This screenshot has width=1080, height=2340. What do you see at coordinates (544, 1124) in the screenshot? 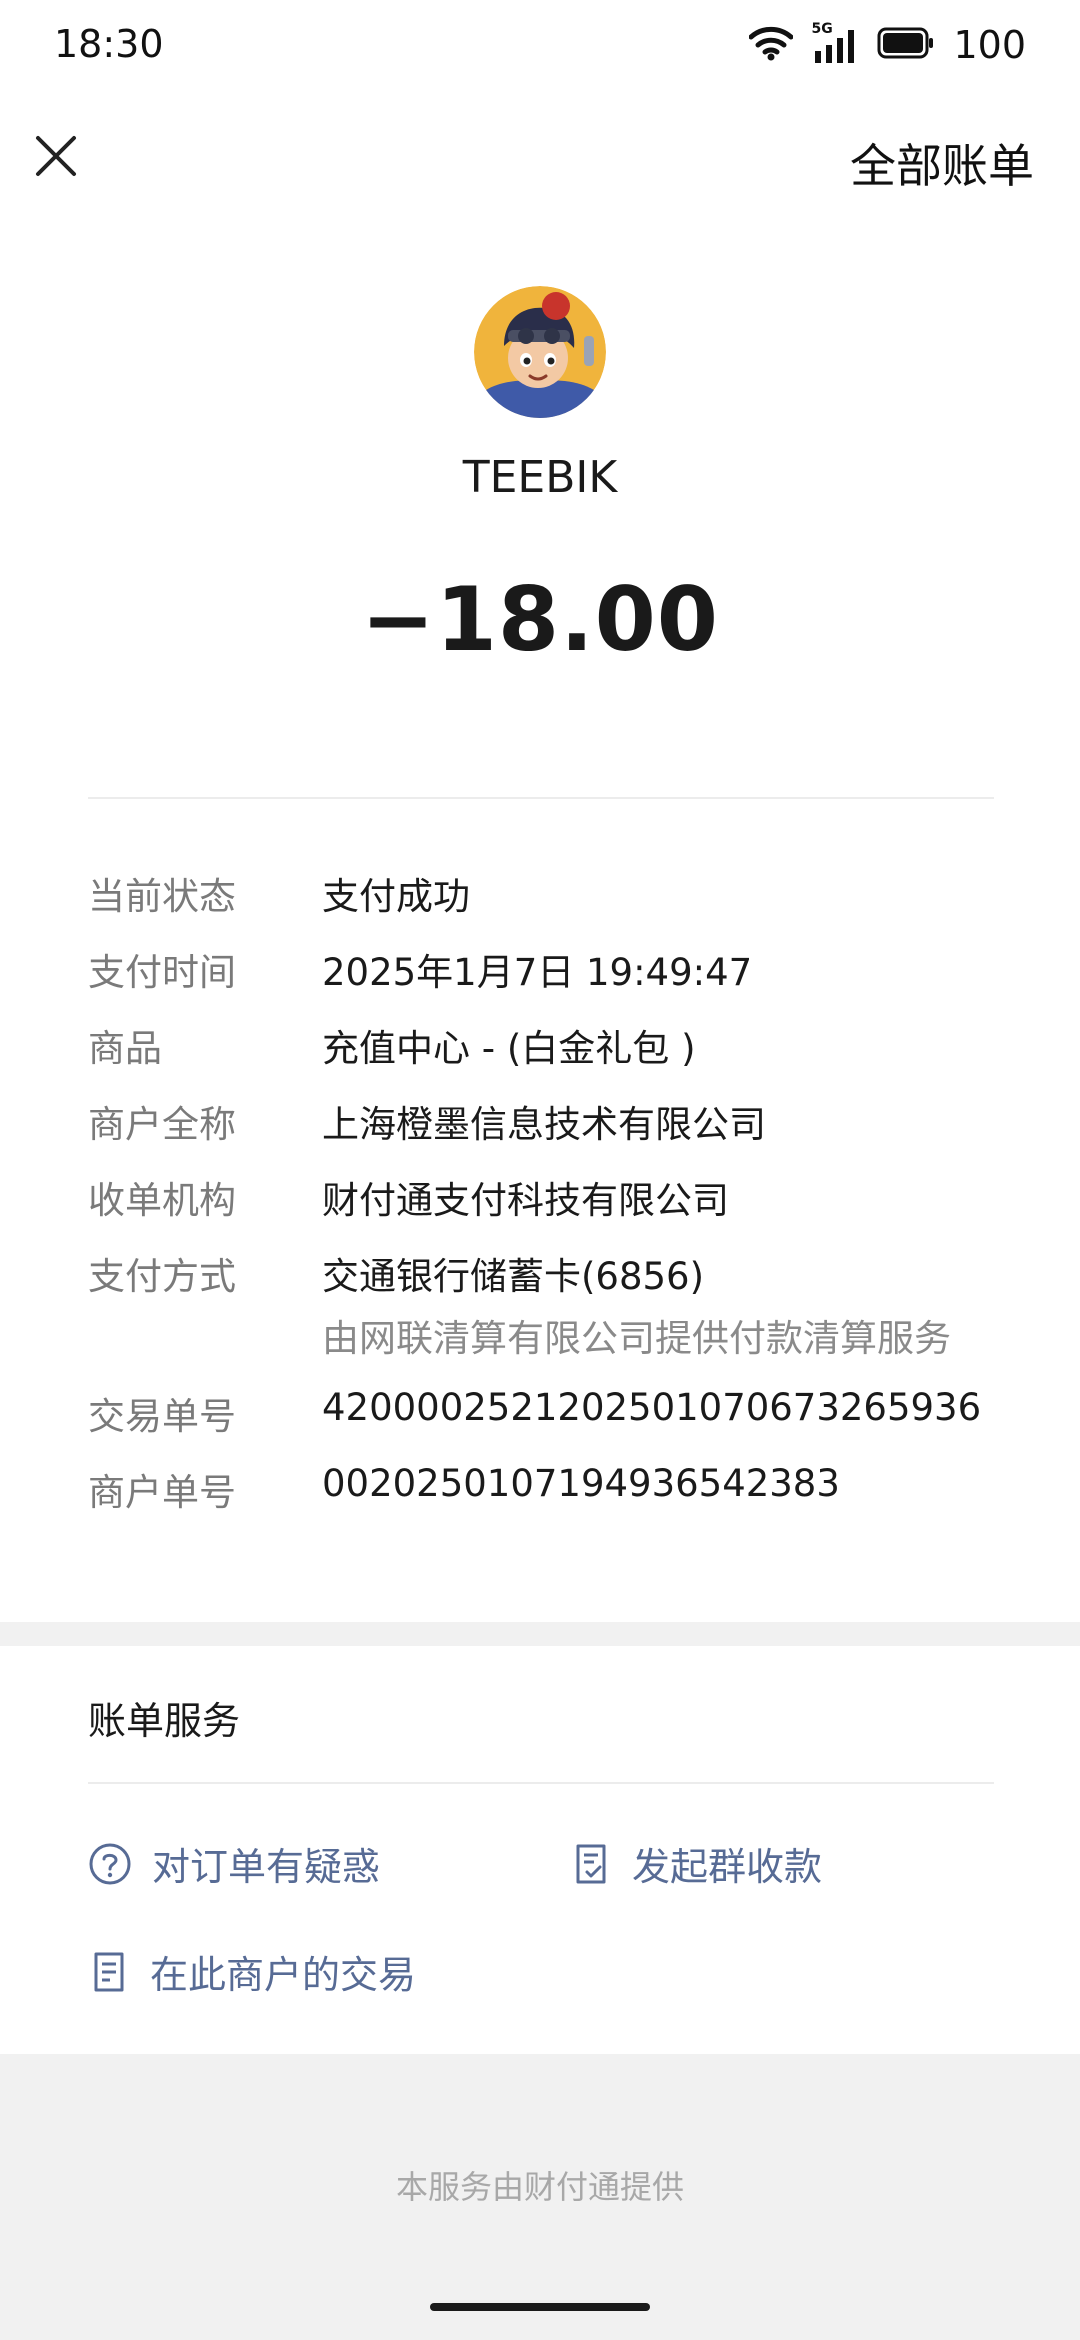
I see `detail-value: 上海橙墨信息技术有限公司` at bounding box center [544, 1124].